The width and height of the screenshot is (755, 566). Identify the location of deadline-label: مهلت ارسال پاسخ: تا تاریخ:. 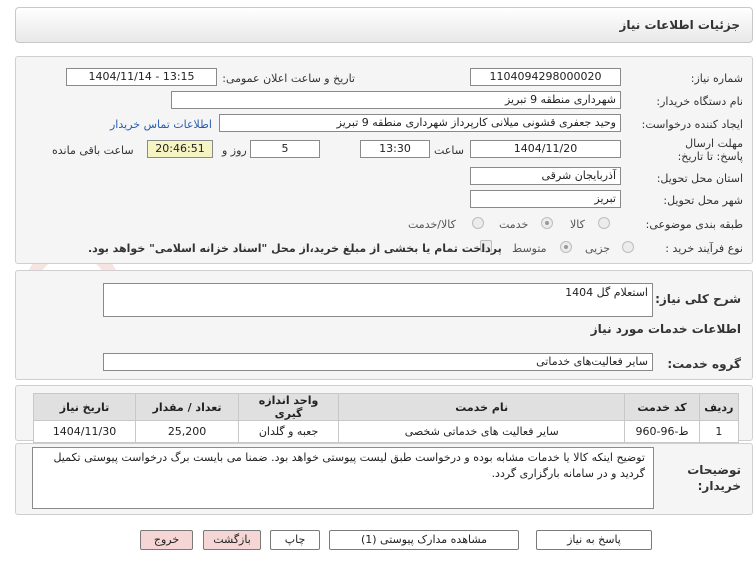
(710, 150).